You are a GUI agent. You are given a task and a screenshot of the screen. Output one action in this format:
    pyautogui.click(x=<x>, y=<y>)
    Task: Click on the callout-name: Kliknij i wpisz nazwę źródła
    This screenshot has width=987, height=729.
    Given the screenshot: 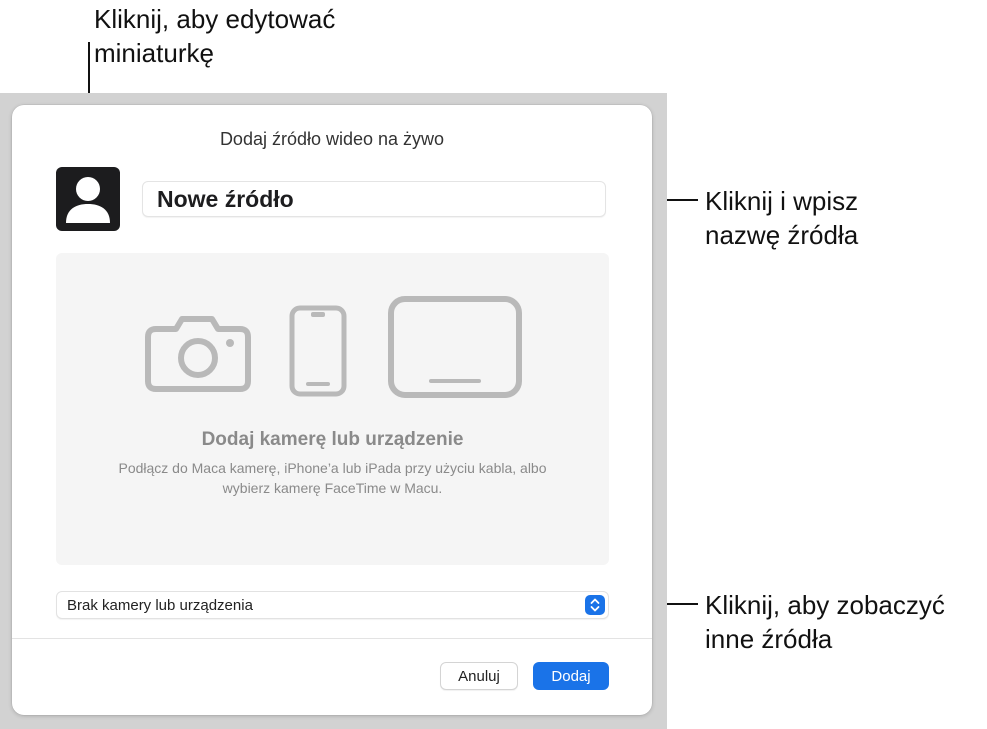 What is the action you would take?
    pyautogui.click(x=782, y=218)
    